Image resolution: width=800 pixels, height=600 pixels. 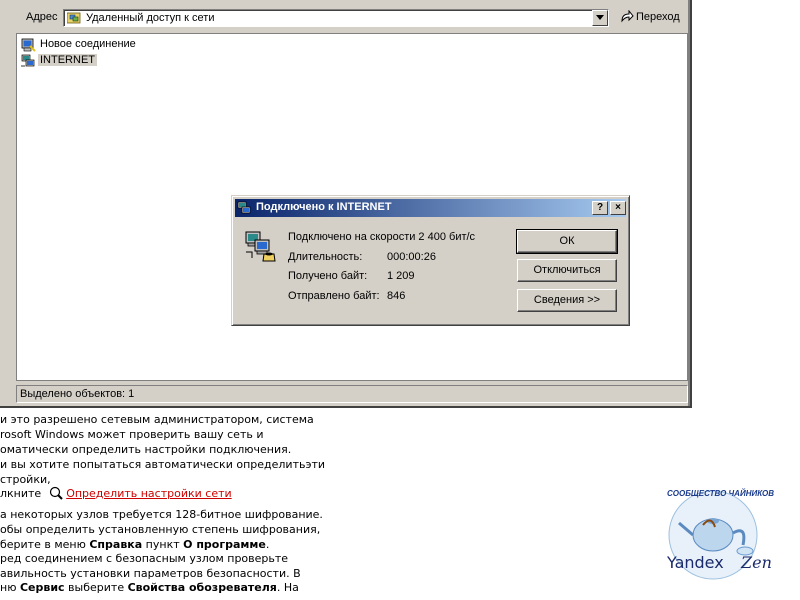 I want to click on ok-button: ОК, so click(x=567, y=241).